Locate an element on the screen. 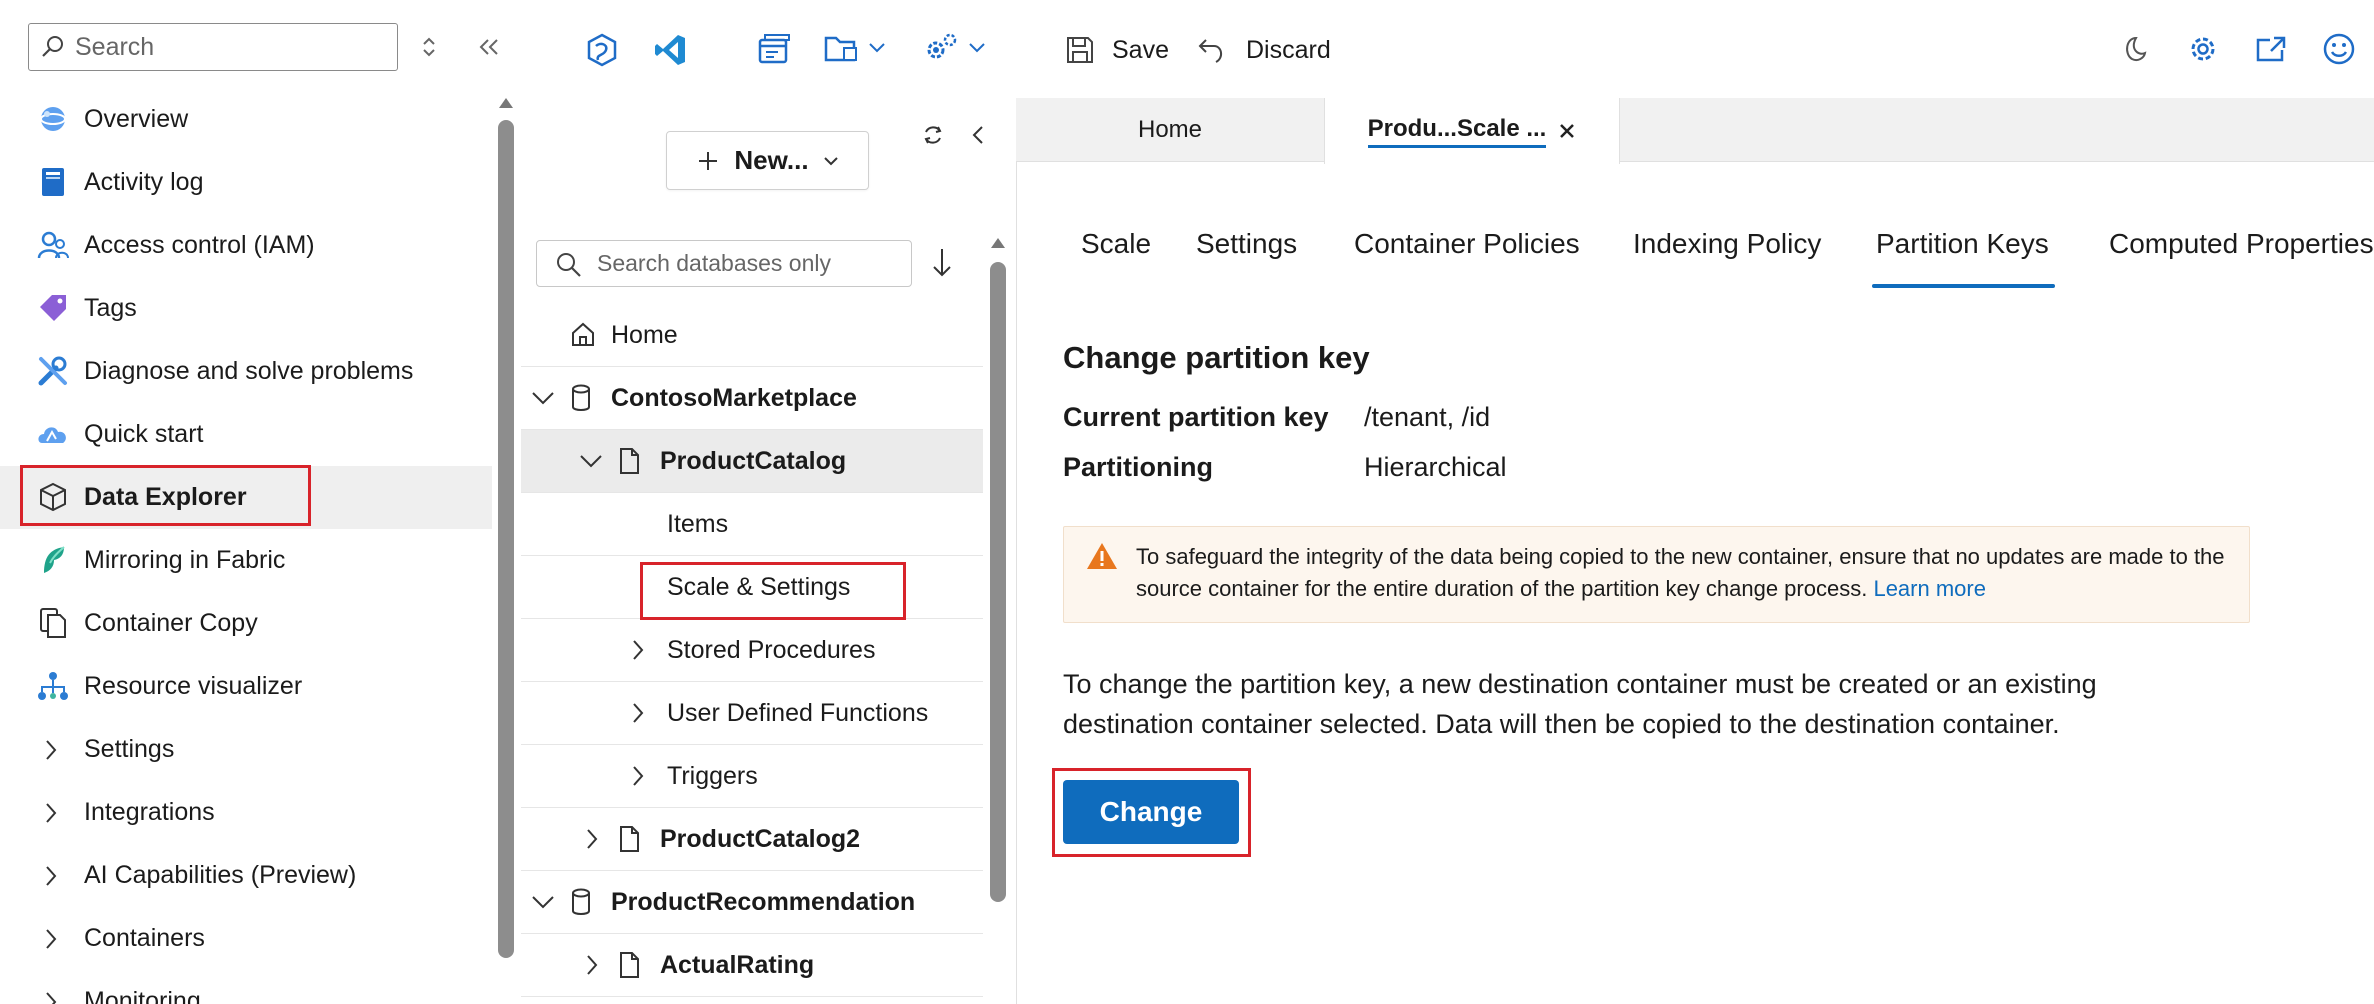  refresh-icon is located at coordinates (933, 135).